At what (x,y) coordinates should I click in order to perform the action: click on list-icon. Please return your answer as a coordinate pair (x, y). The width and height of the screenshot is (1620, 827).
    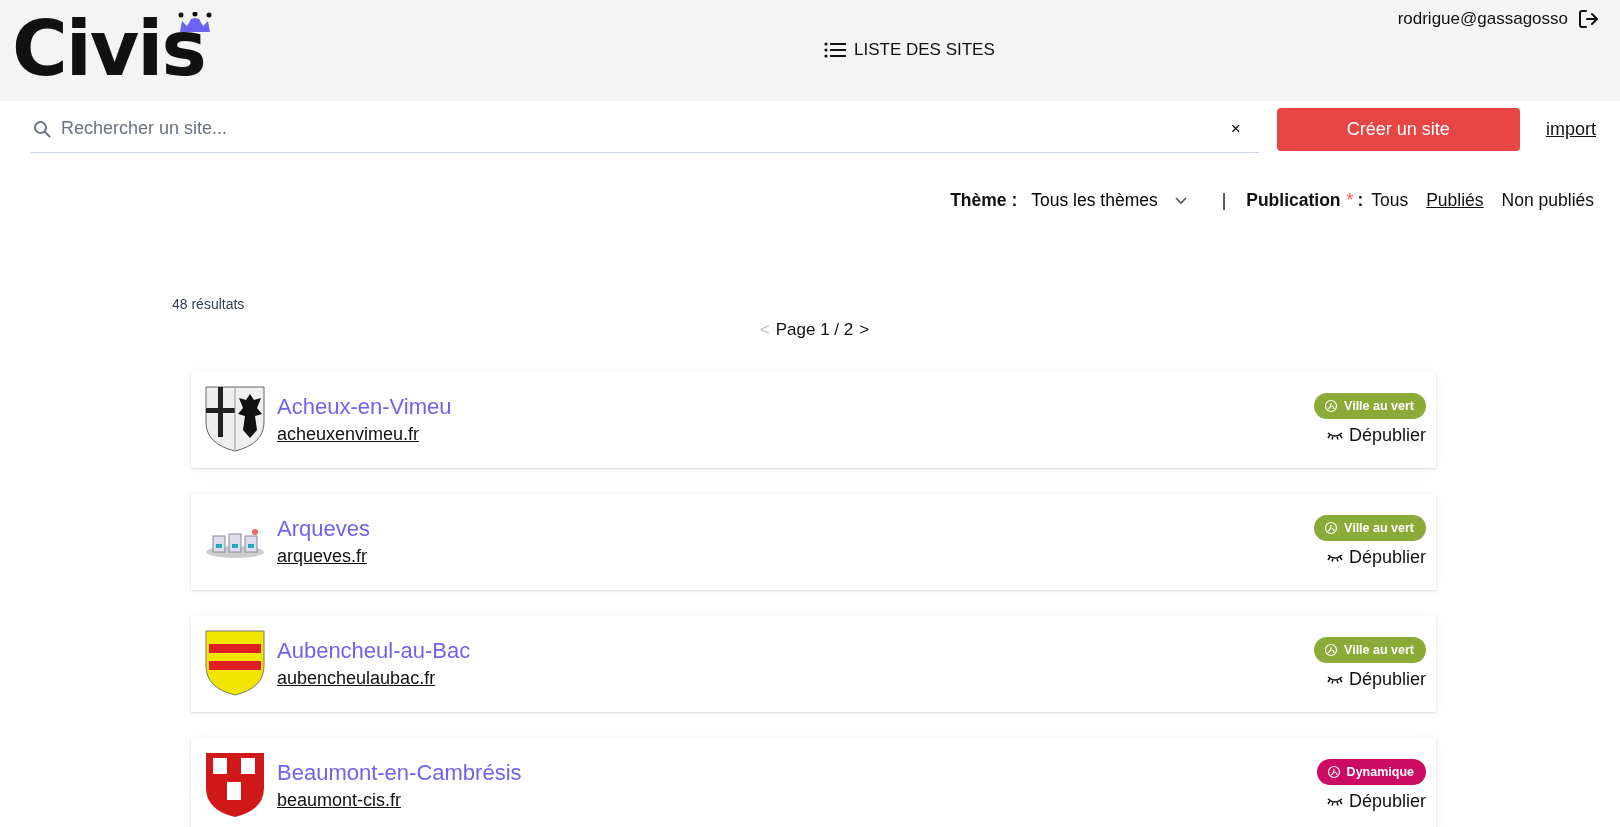
    Looking at the image, I should click on (835, 50).